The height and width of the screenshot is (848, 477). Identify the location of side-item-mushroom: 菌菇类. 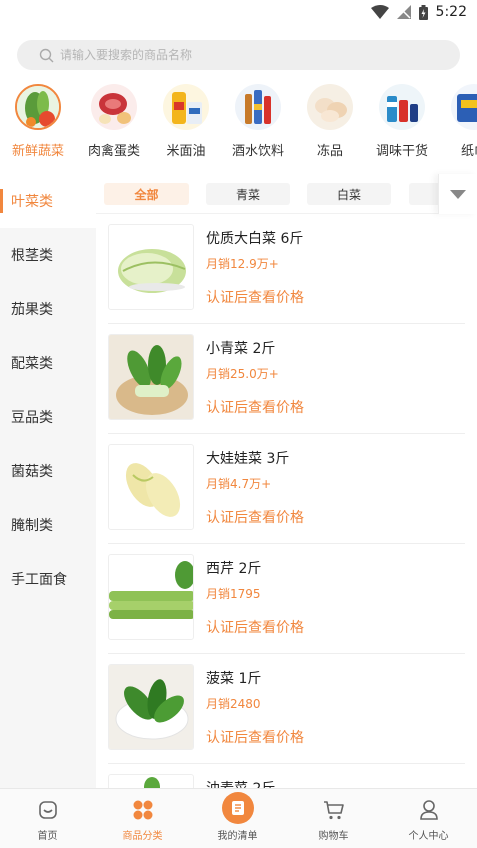
(48, 471).